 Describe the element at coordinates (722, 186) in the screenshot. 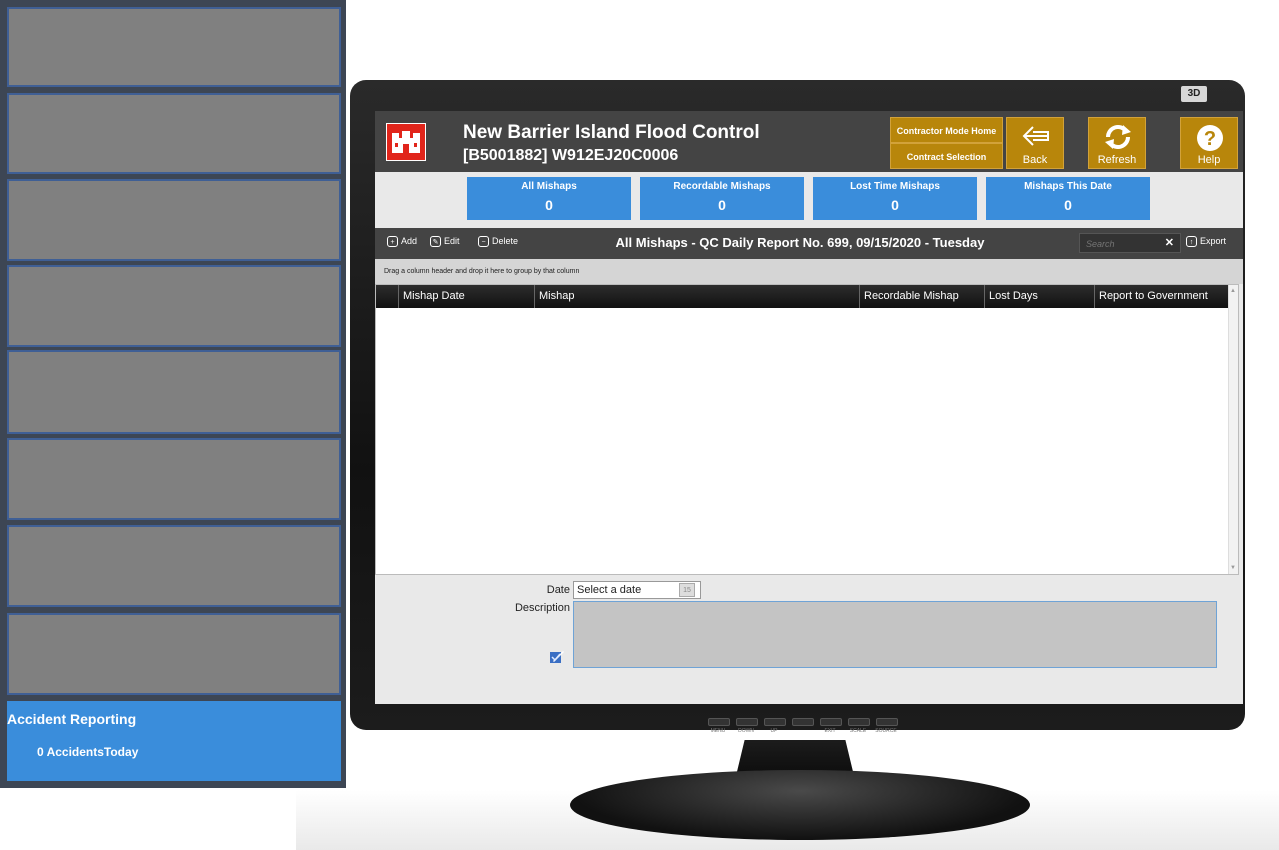

I see `stat-label: Recordable Mishaps` at that location.